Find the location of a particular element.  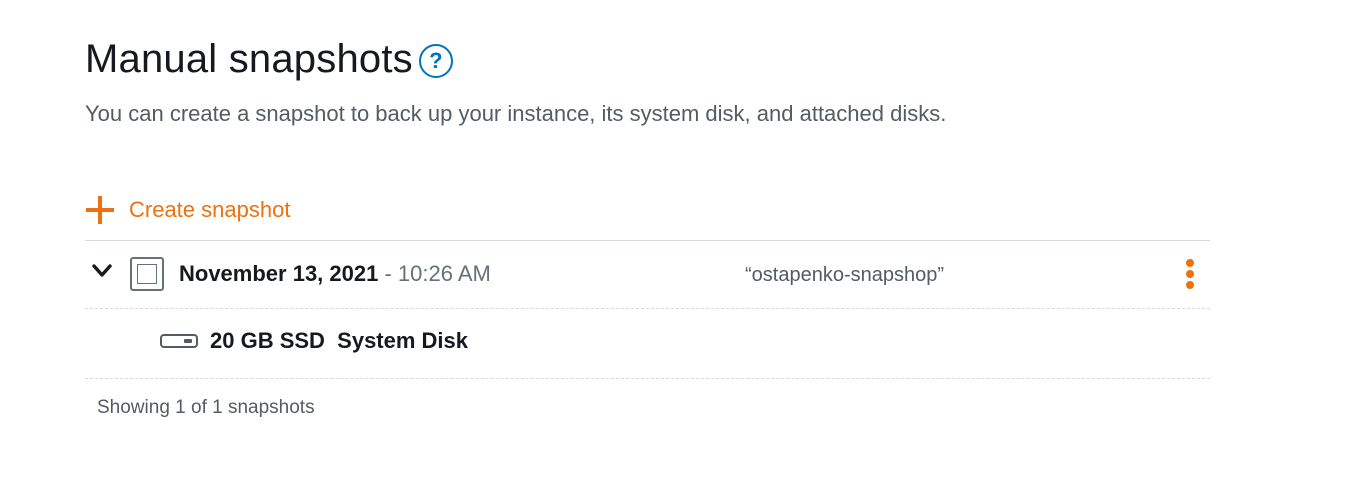

disk-label: 20 GB SSD System Disk is located at coordinates (339, 340).